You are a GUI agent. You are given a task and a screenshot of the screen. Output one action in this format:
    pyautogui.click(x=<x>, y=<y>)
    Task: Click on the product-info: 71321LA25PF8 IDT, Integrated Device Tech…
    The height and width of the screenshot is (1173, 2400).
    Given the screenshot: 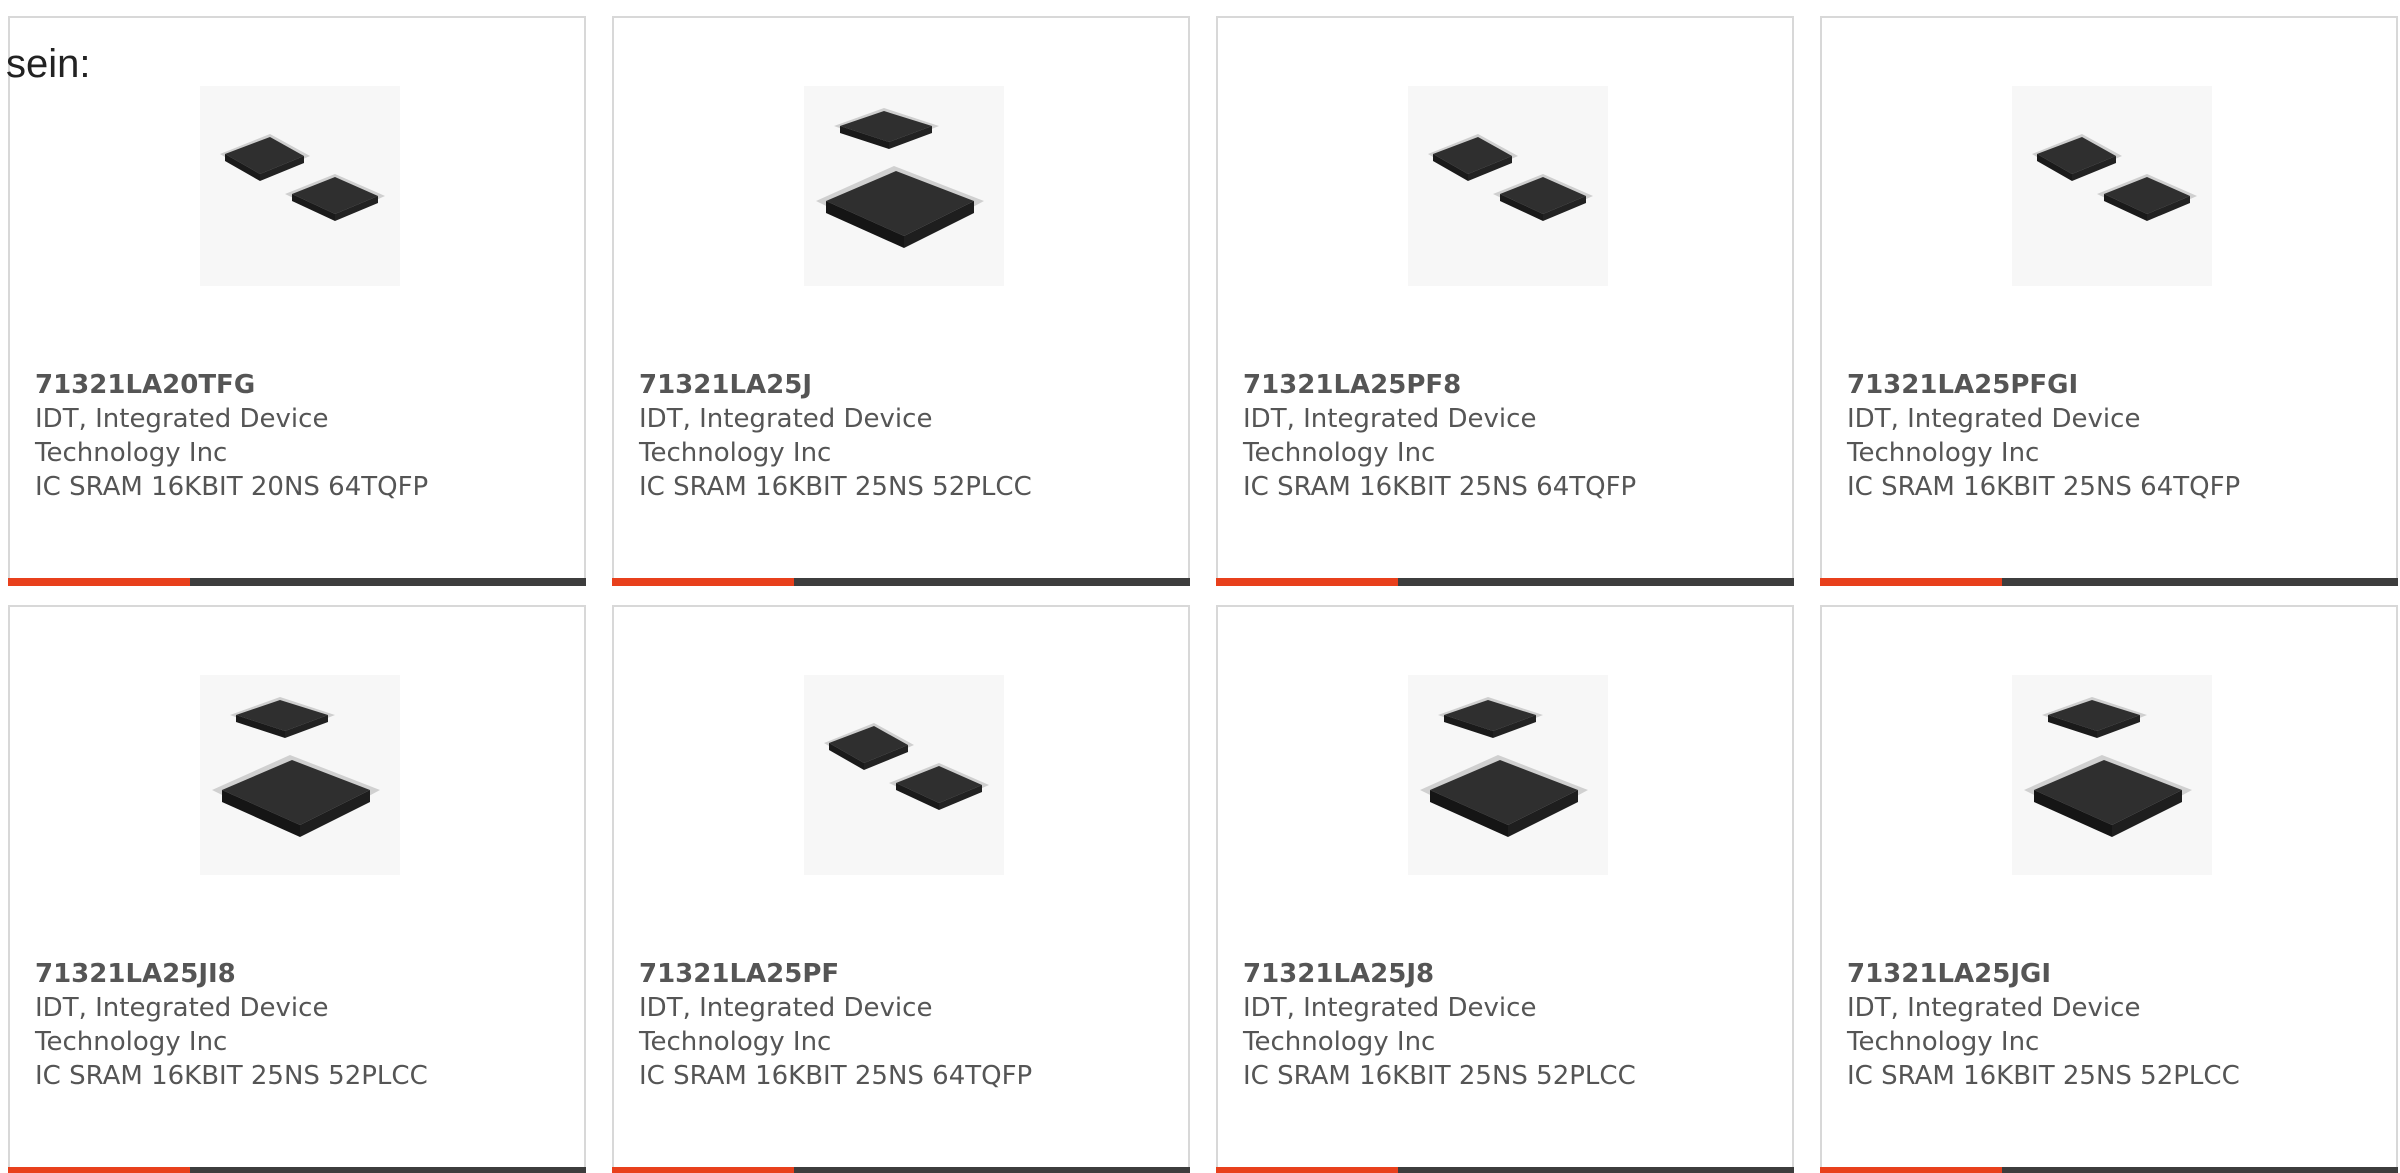 What is the action you would take?
    pyautogui.click(x=1503, y=436)
    